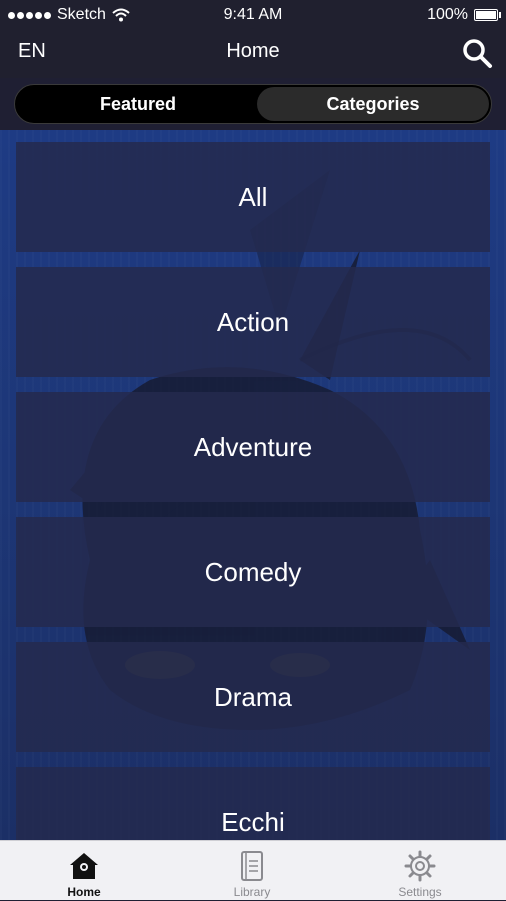  I want to click on tab-home-label: Home, so click(84, 892).